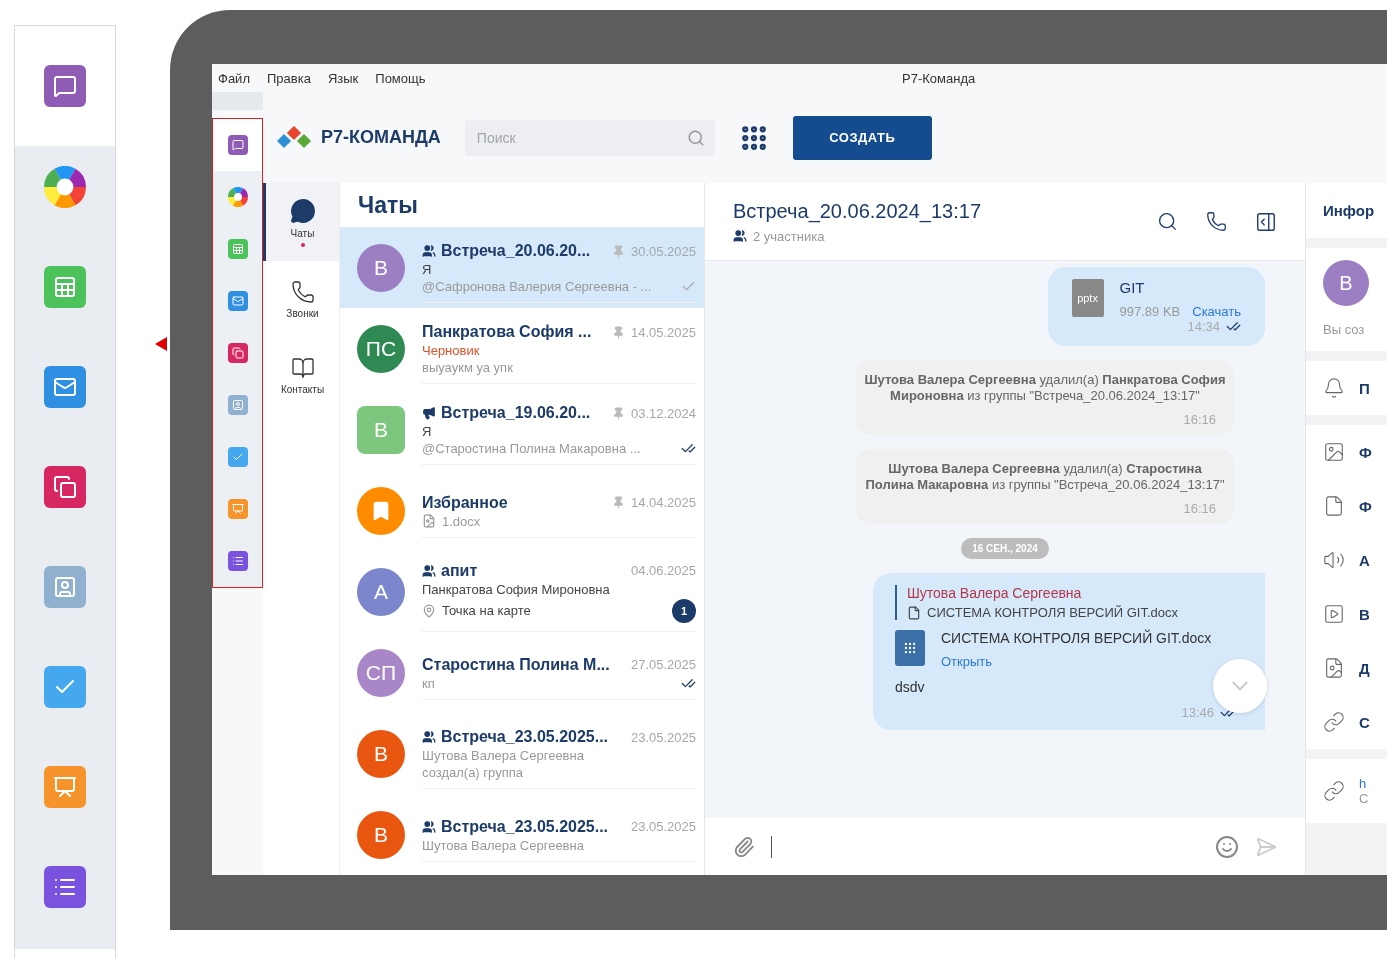  I want to click on info-row: П, so click(1346, 388).